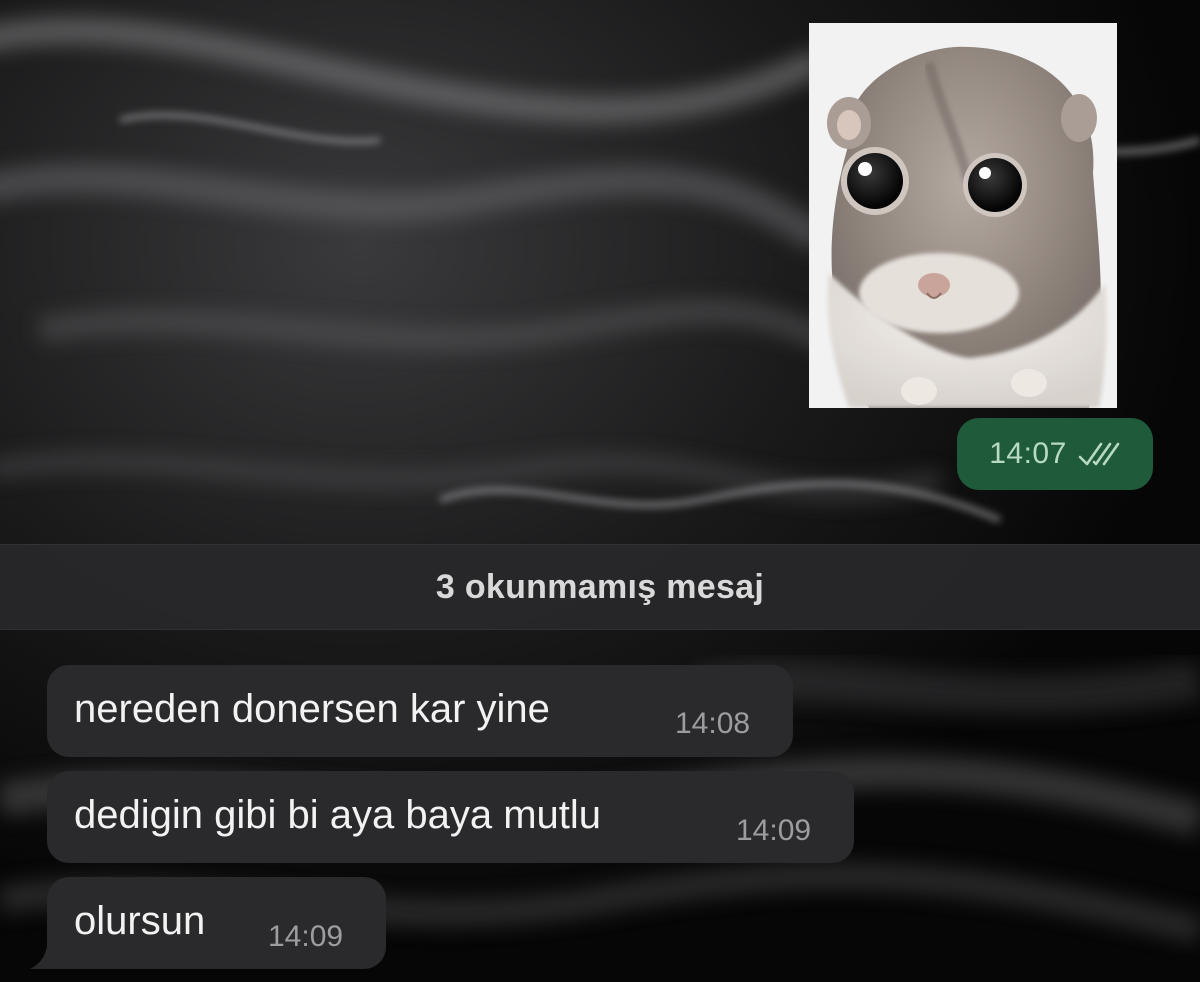  What do you see at coordinates (48, 955) in the screenshot?
I see `bubble-tail` at bounding box center [48, 955].